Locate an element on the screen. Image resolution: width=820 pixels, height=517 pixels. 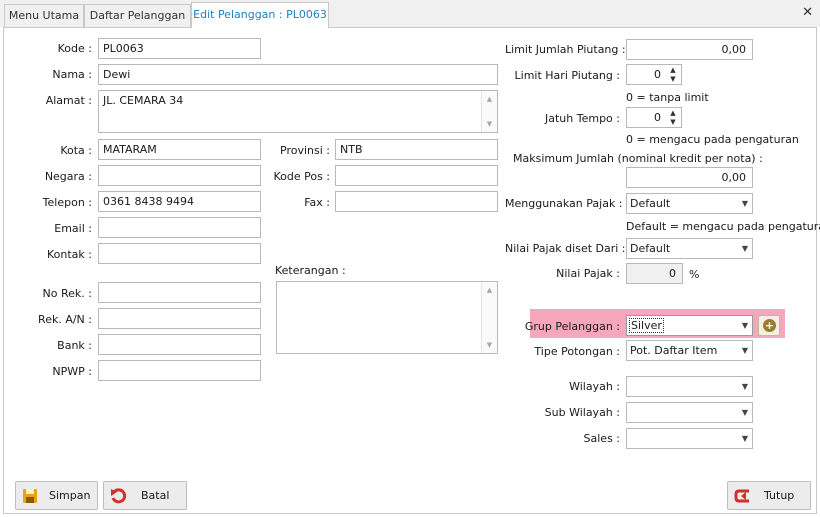
plus-icon: + is located at coordinates (769, 325).